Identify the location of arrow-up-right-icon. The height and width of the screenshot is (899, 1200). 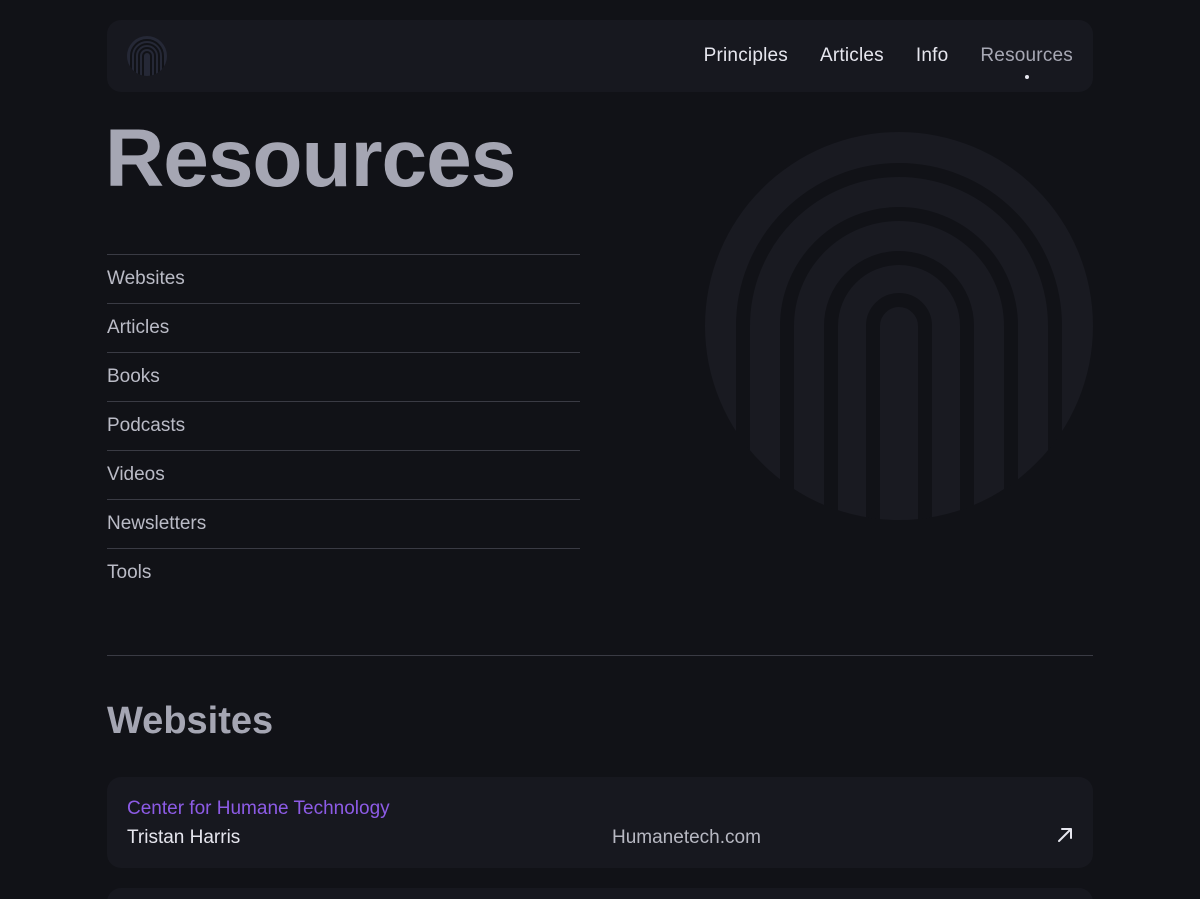
(1065, 835).